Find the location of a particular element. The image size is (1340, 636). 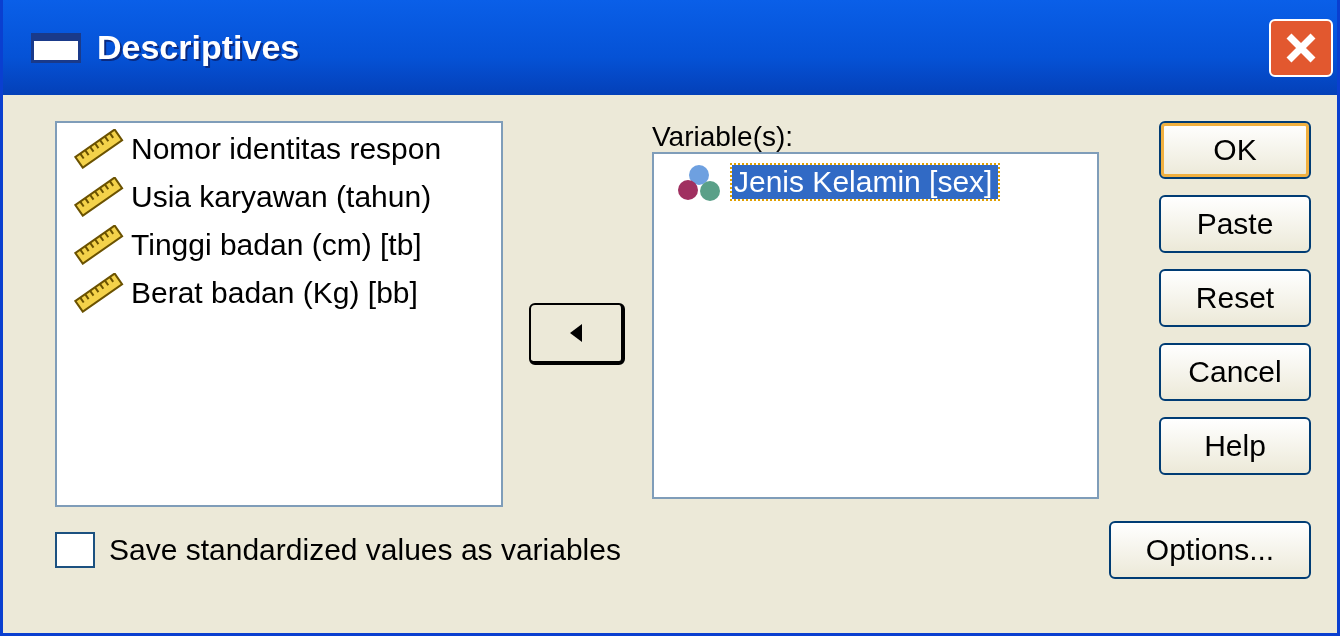

checkbox is located at coordinates (75, 550).